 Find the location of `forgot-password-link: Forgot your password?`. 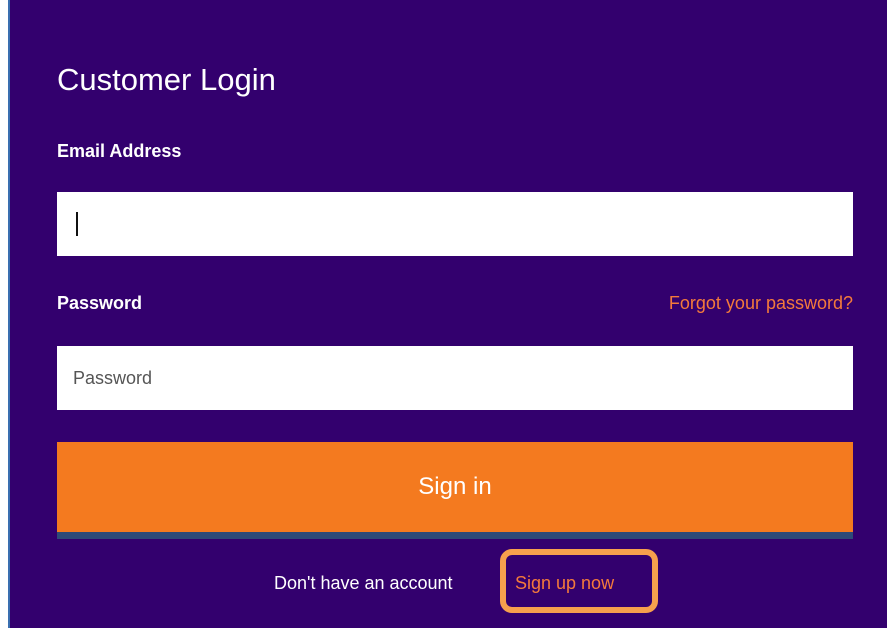

forgot-password-link: Forgot your password? is located at coordinates (761, 303).